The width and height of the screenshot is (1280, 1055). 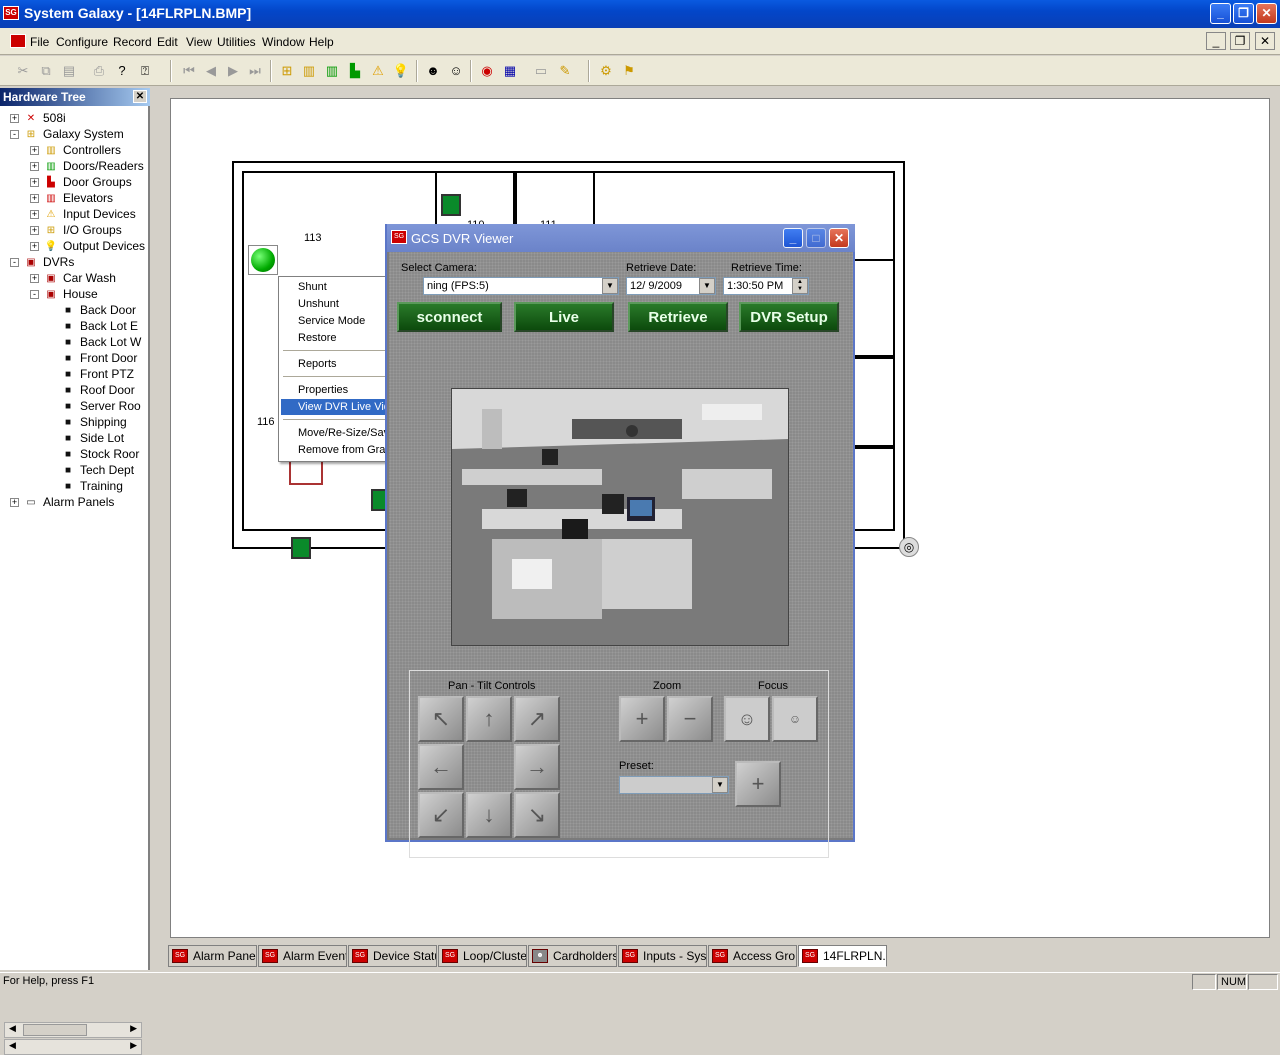 What do you see at coordinates (674, 785) in the screenshot?
I see `preset-select: ▼` at bounding box center [674, 785].